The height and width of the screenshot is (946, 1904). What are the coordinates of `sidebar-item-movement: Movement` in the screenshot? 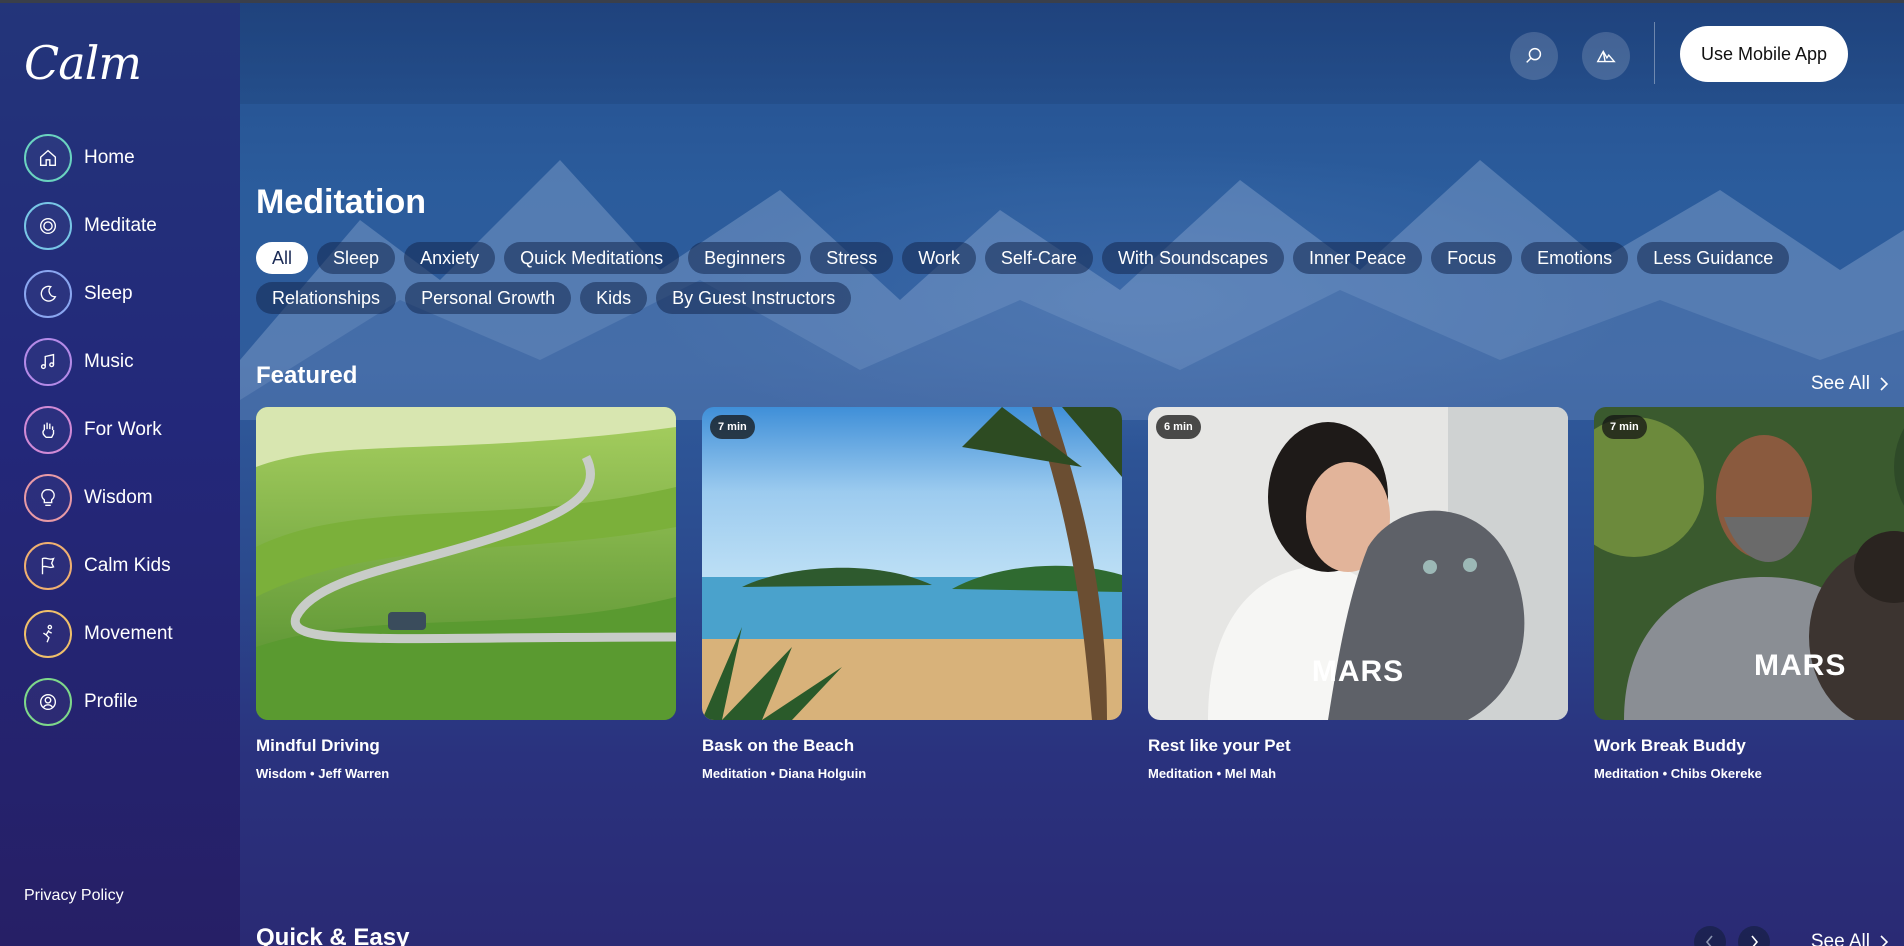 It's located at (124, 634).